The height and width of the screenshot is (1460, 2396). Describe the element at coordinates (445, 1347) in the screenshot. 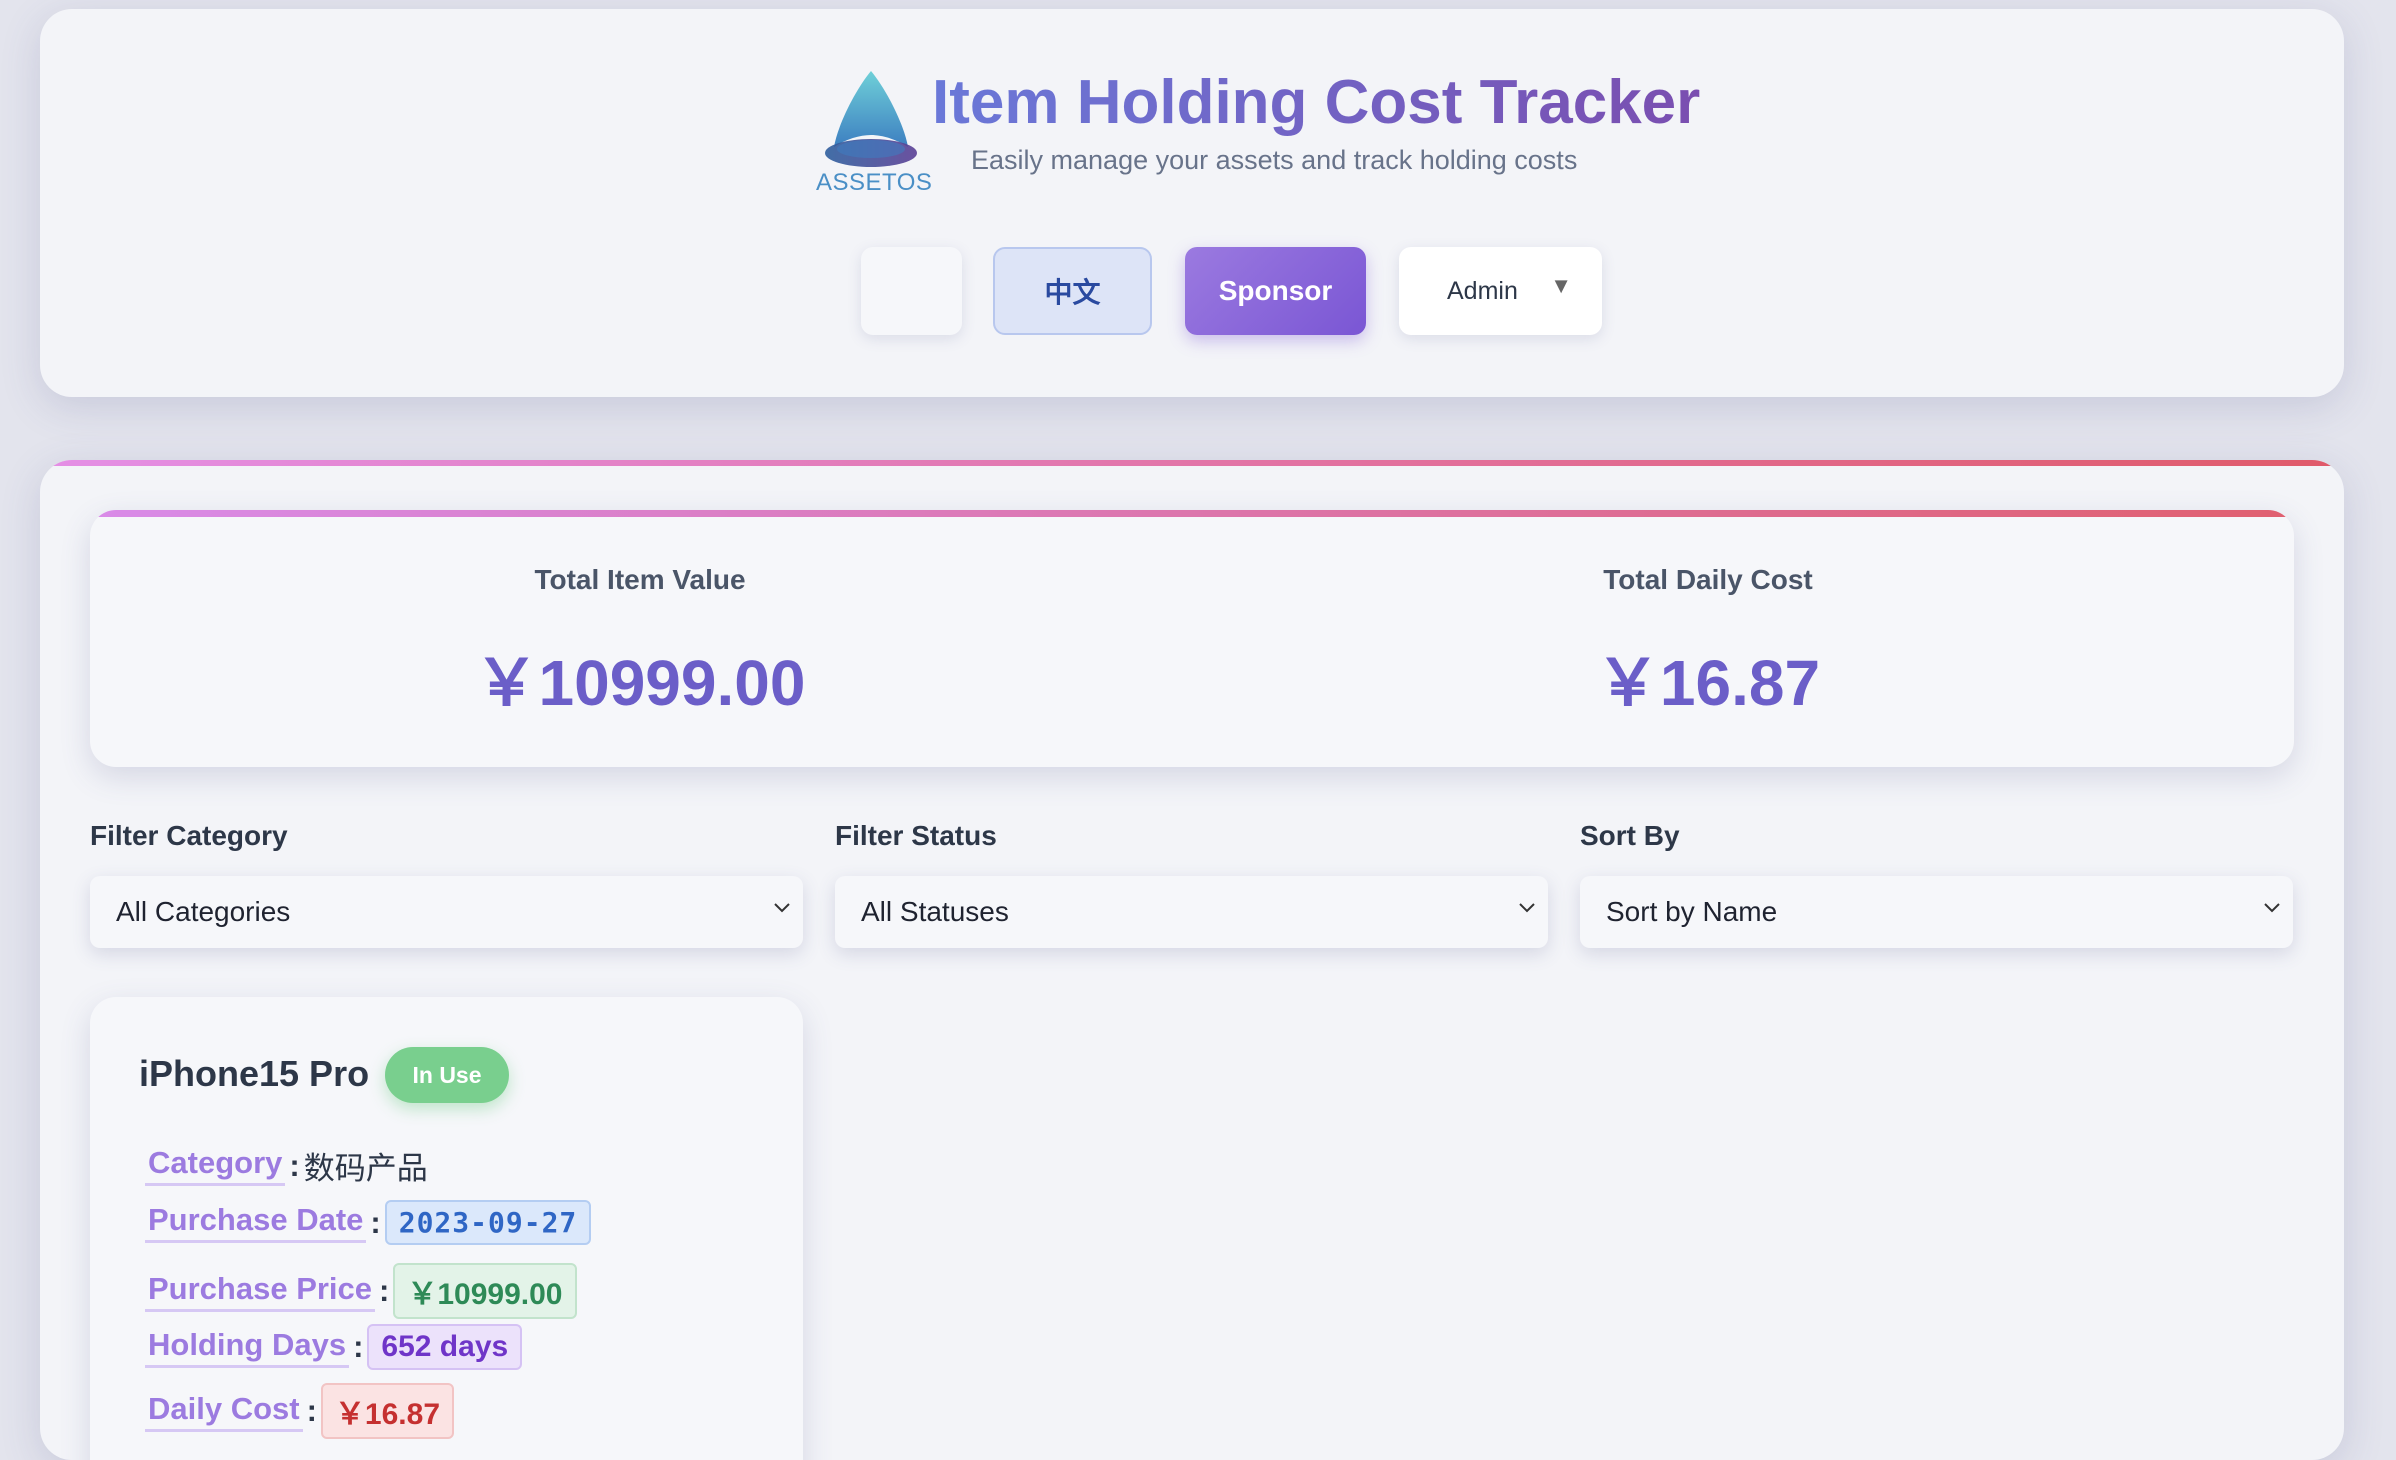

I see `item-holding-days-value: 652 days` at that location.